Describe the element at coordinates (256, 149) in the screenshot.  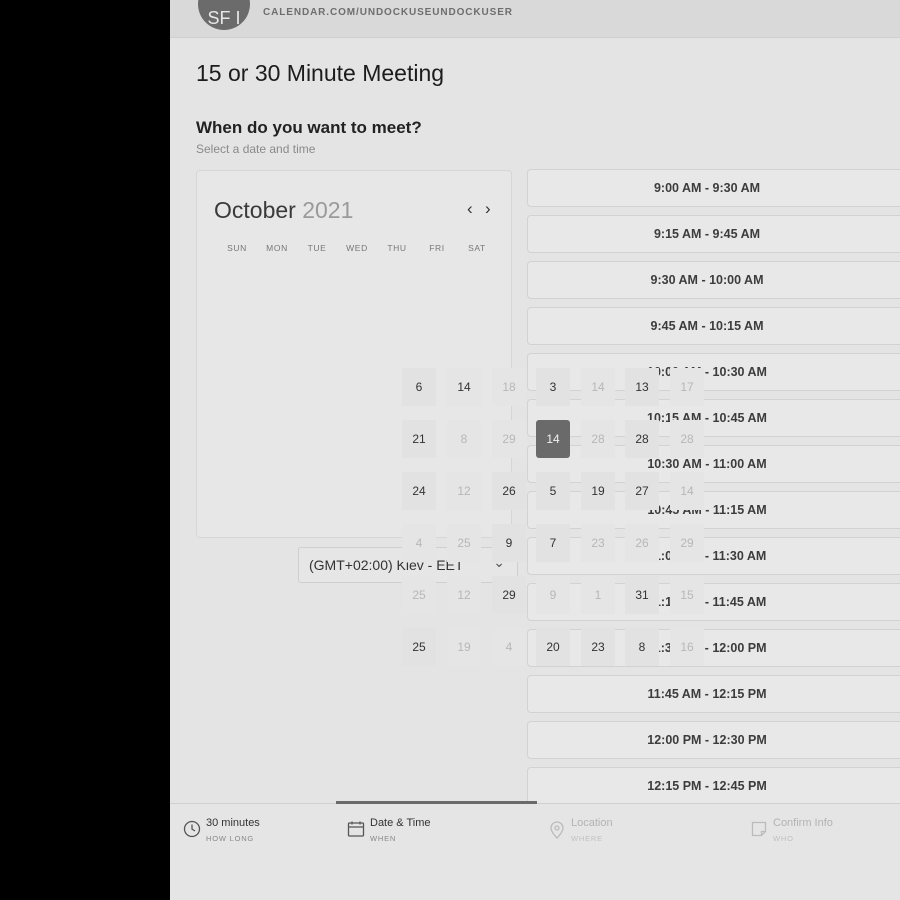
I see `section-subtitle: Select a date and time` at that location.